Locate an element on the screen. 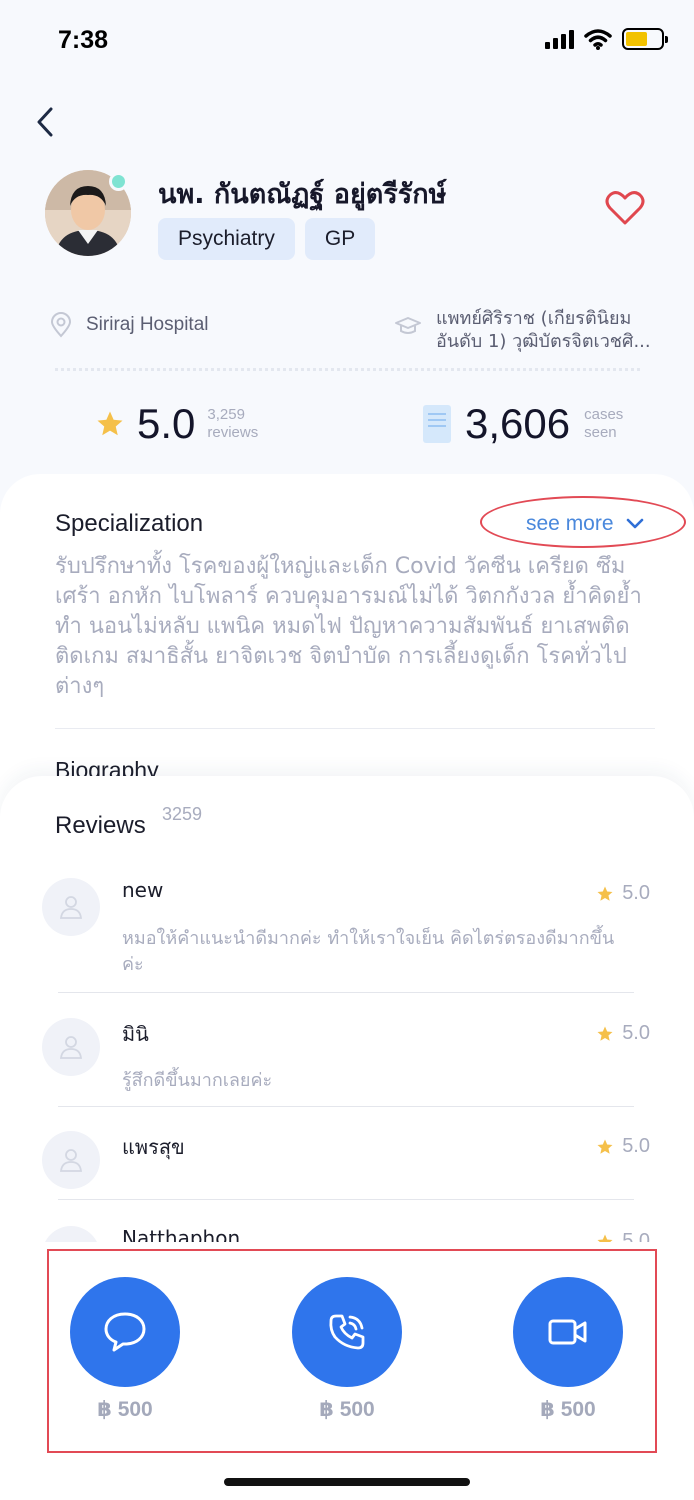  specialization-title: Specialization is located at coordinates (129, 523).